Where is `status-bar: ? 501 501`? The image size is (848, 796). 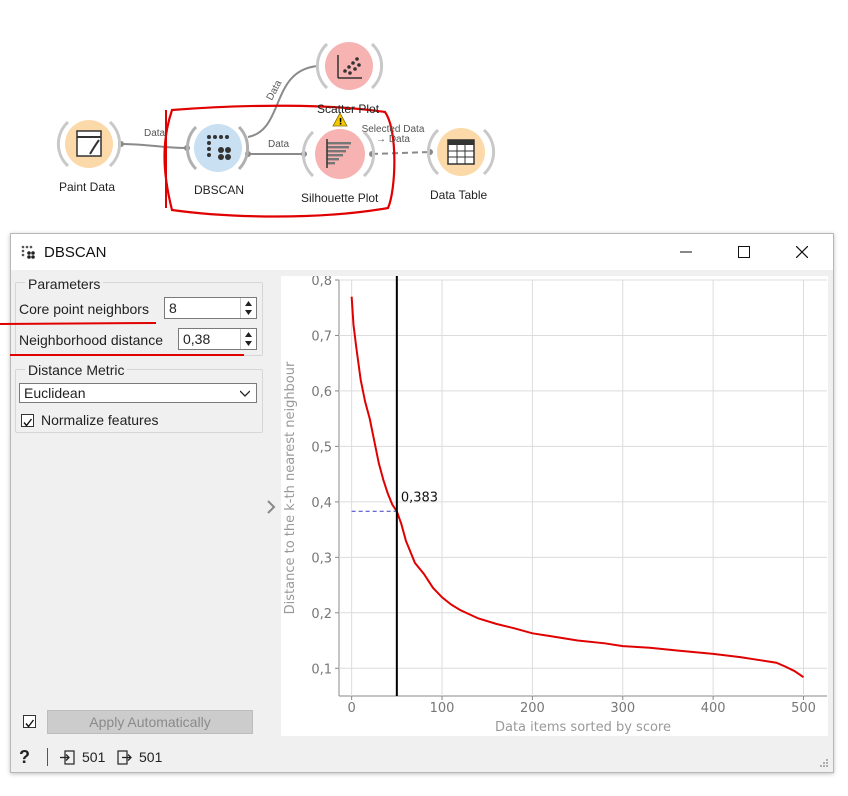 status-bar: ? 501 501 is located at coordinates (422, 757).